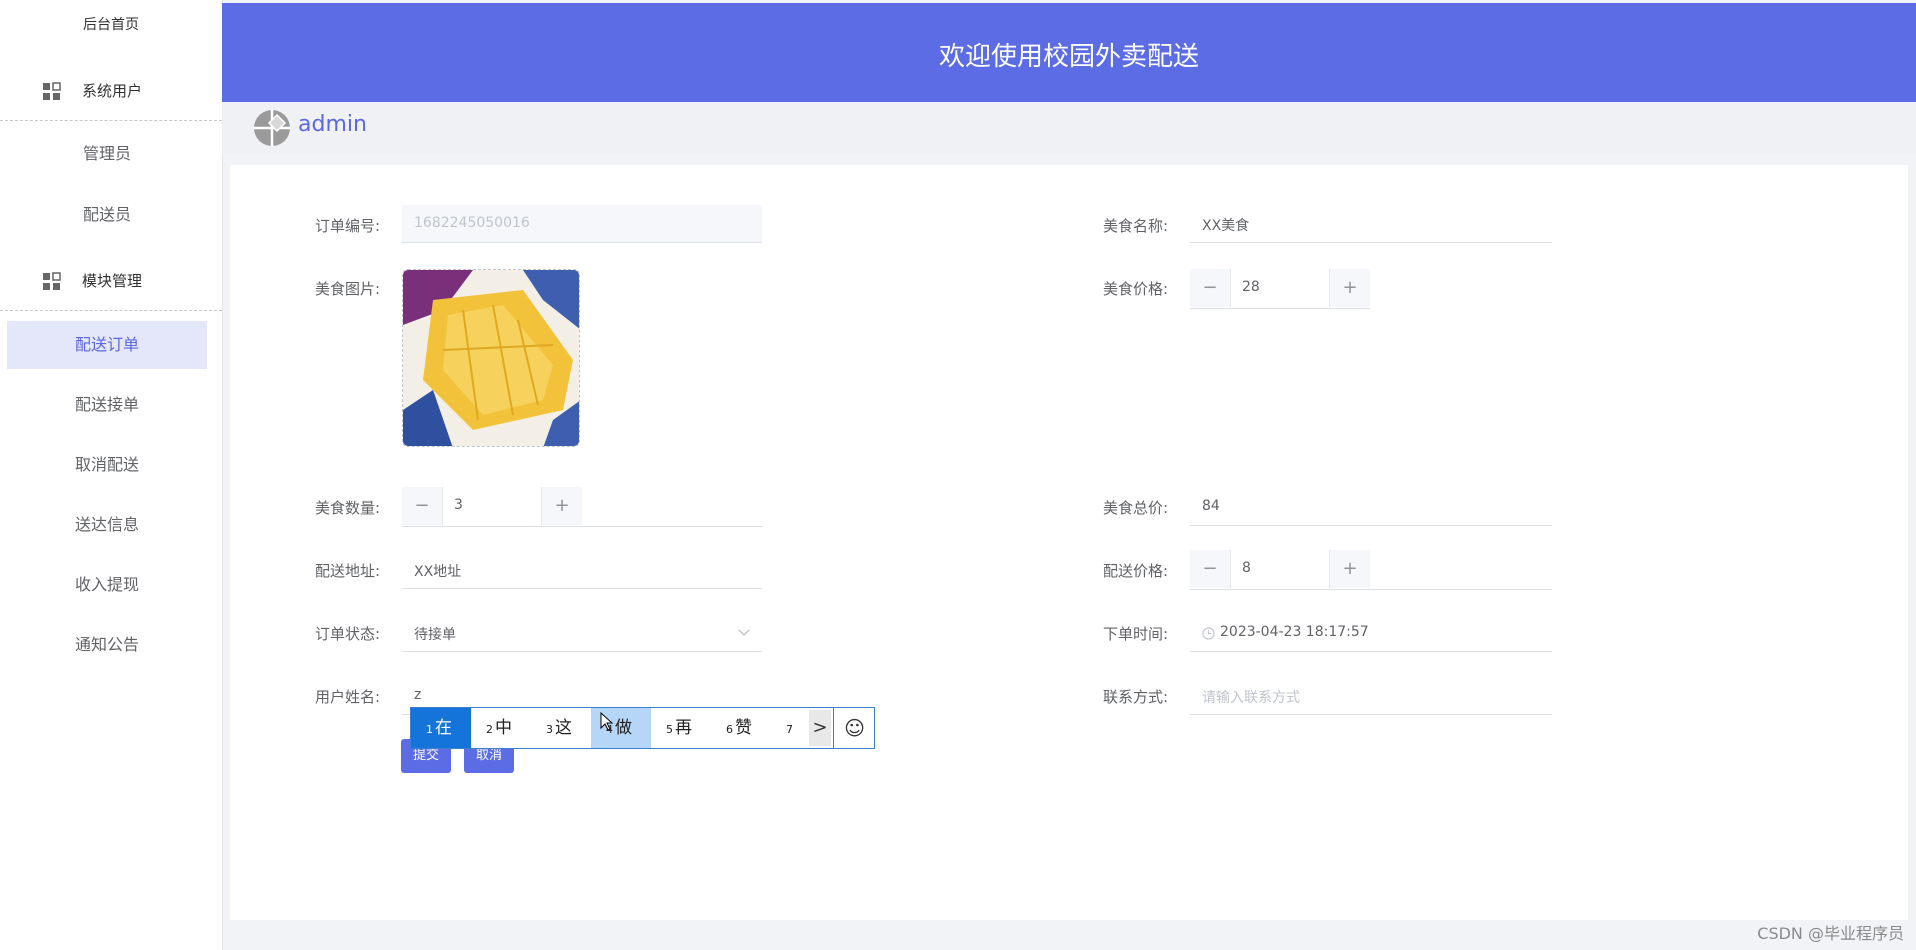  Describe the element at coordinates (472, 223) in the screenshot. I see `order-no-value: 1682245050016` at that location.